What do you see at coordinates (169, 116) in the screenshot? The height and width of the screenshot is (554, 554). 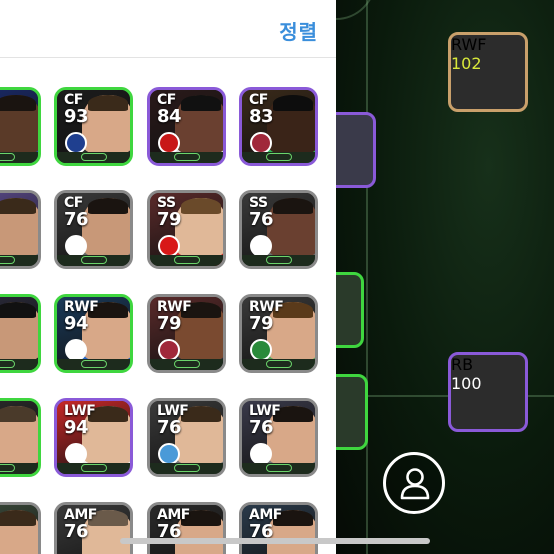 I see `player-rating: 84` at bounding box center [169, 116].